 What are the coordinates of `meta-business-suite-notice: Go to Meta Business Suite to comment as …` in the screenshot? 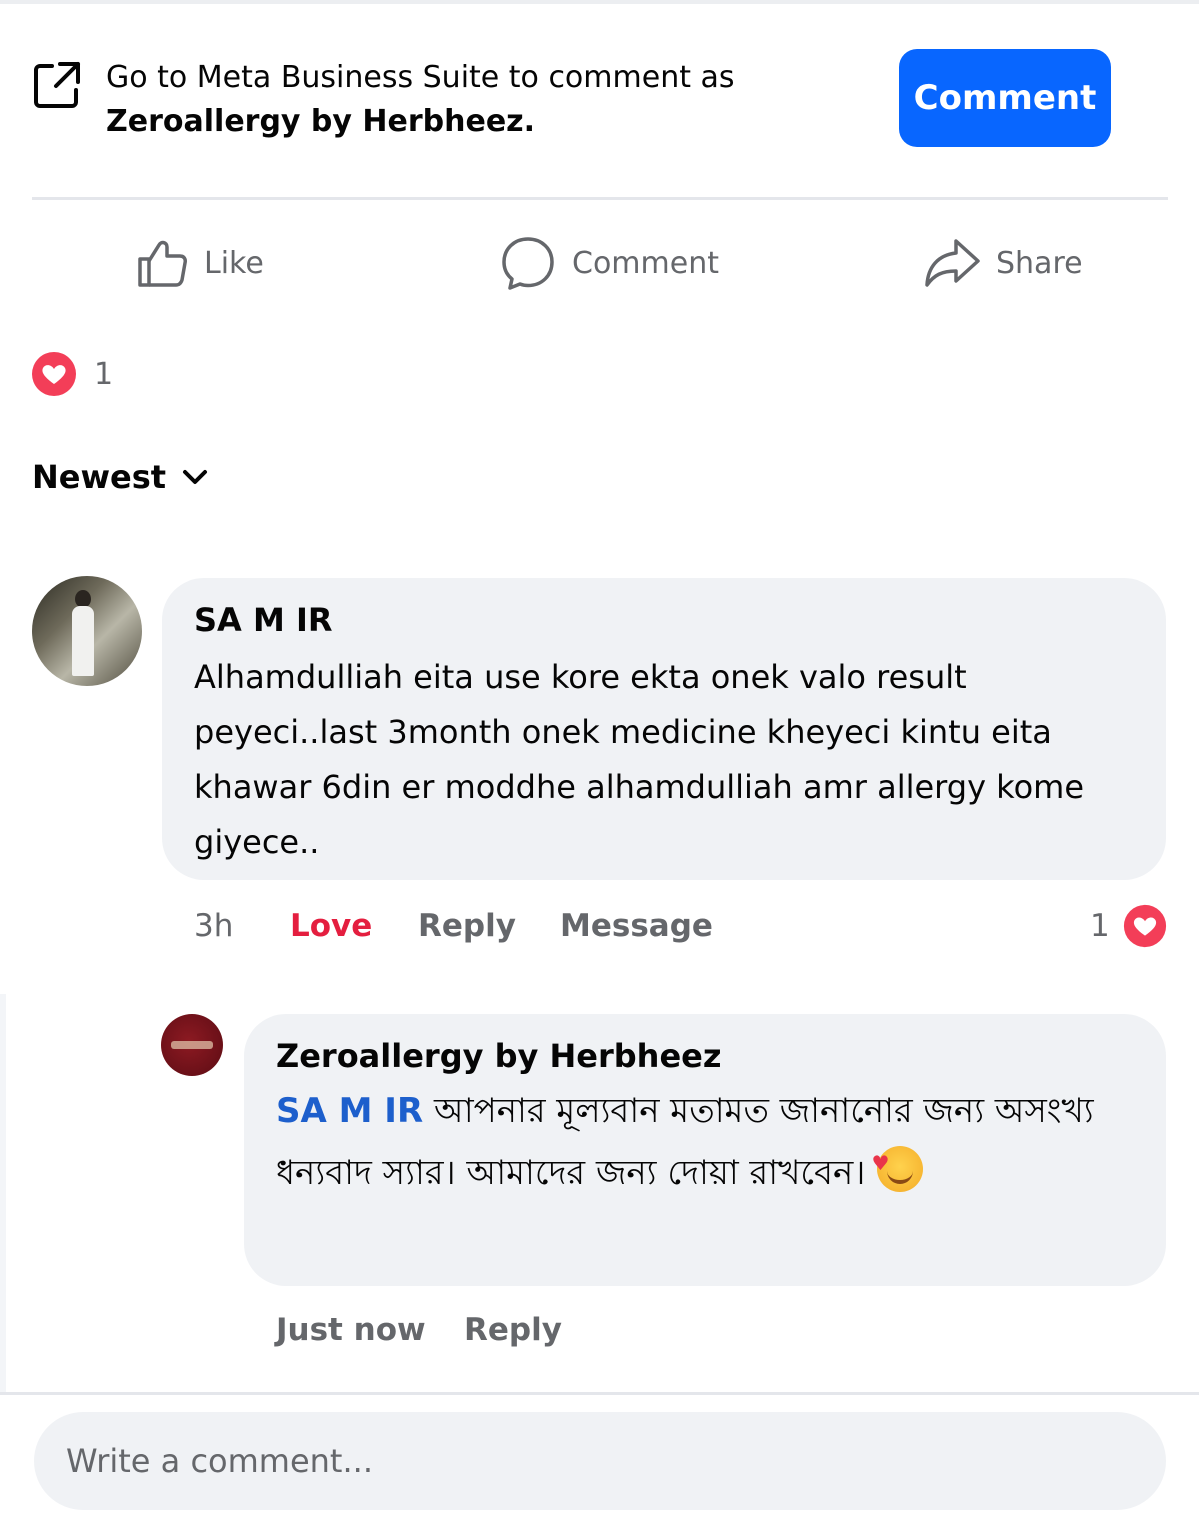 It's located at (486, 100).